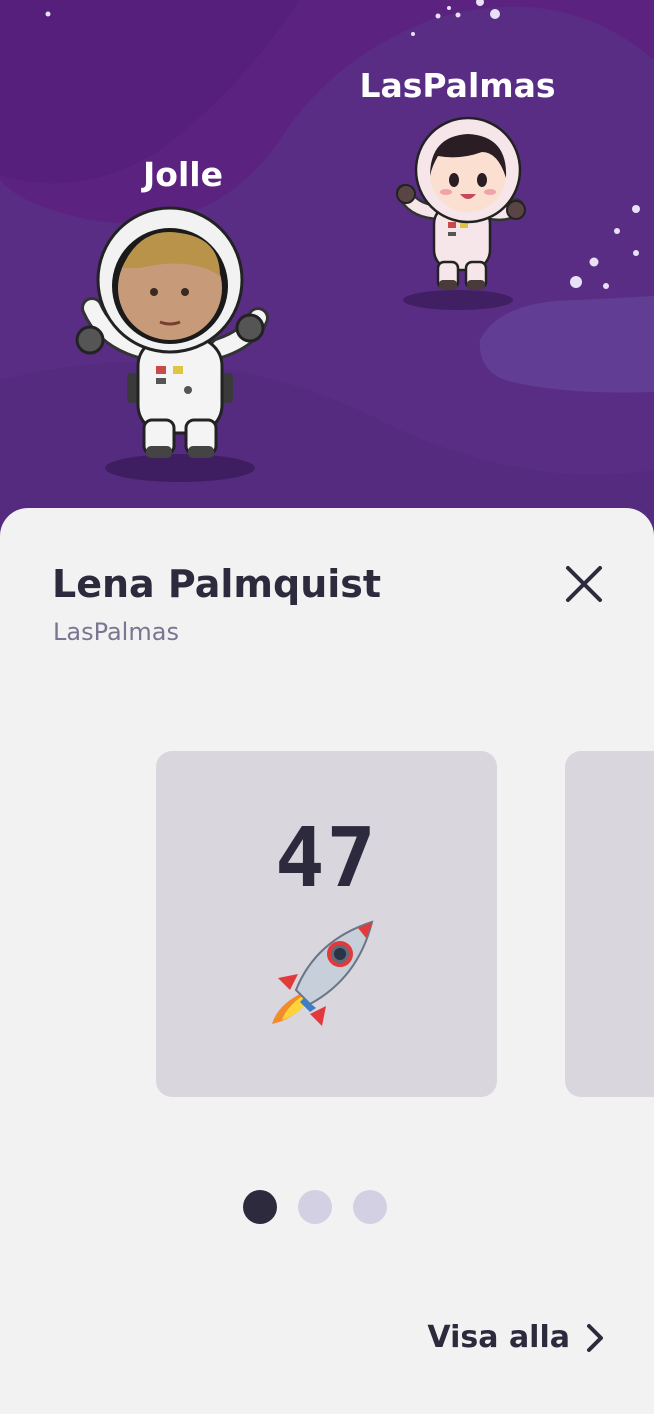  I want to click on show-all-label: Visa alla, so click(498, 1337).